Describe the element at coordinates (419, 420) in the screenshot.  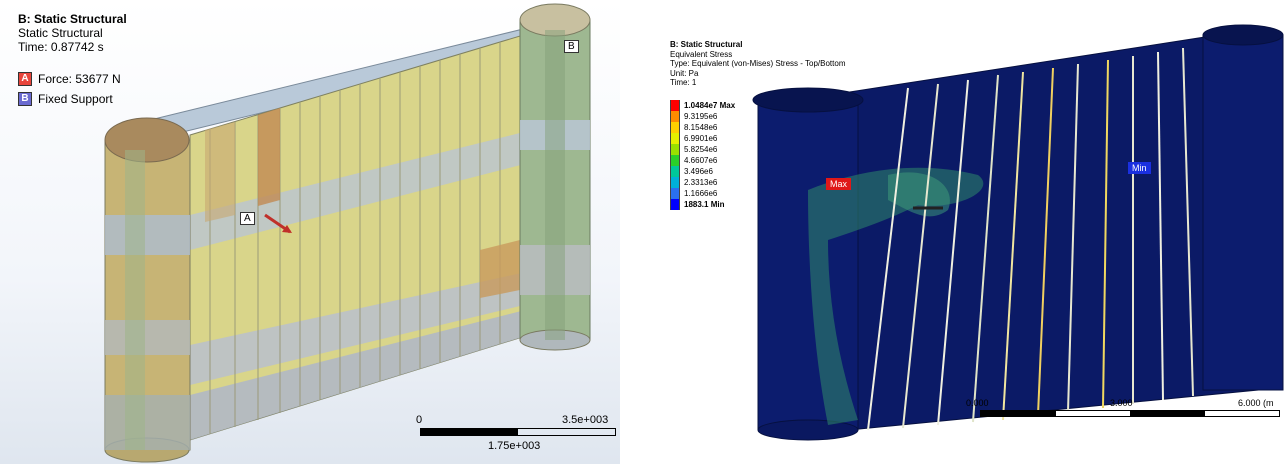
I see `scale-start: 0` at that location.